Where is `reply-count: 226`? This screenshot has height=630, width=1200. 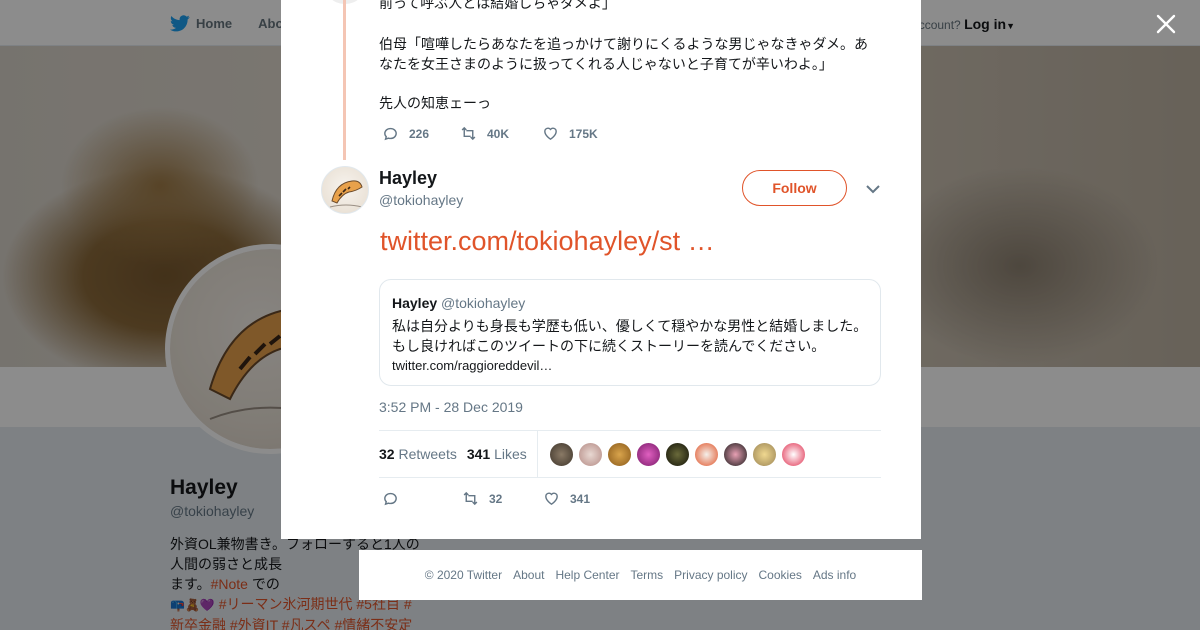
reply-count: 226 is located at coordinates (419, 133).